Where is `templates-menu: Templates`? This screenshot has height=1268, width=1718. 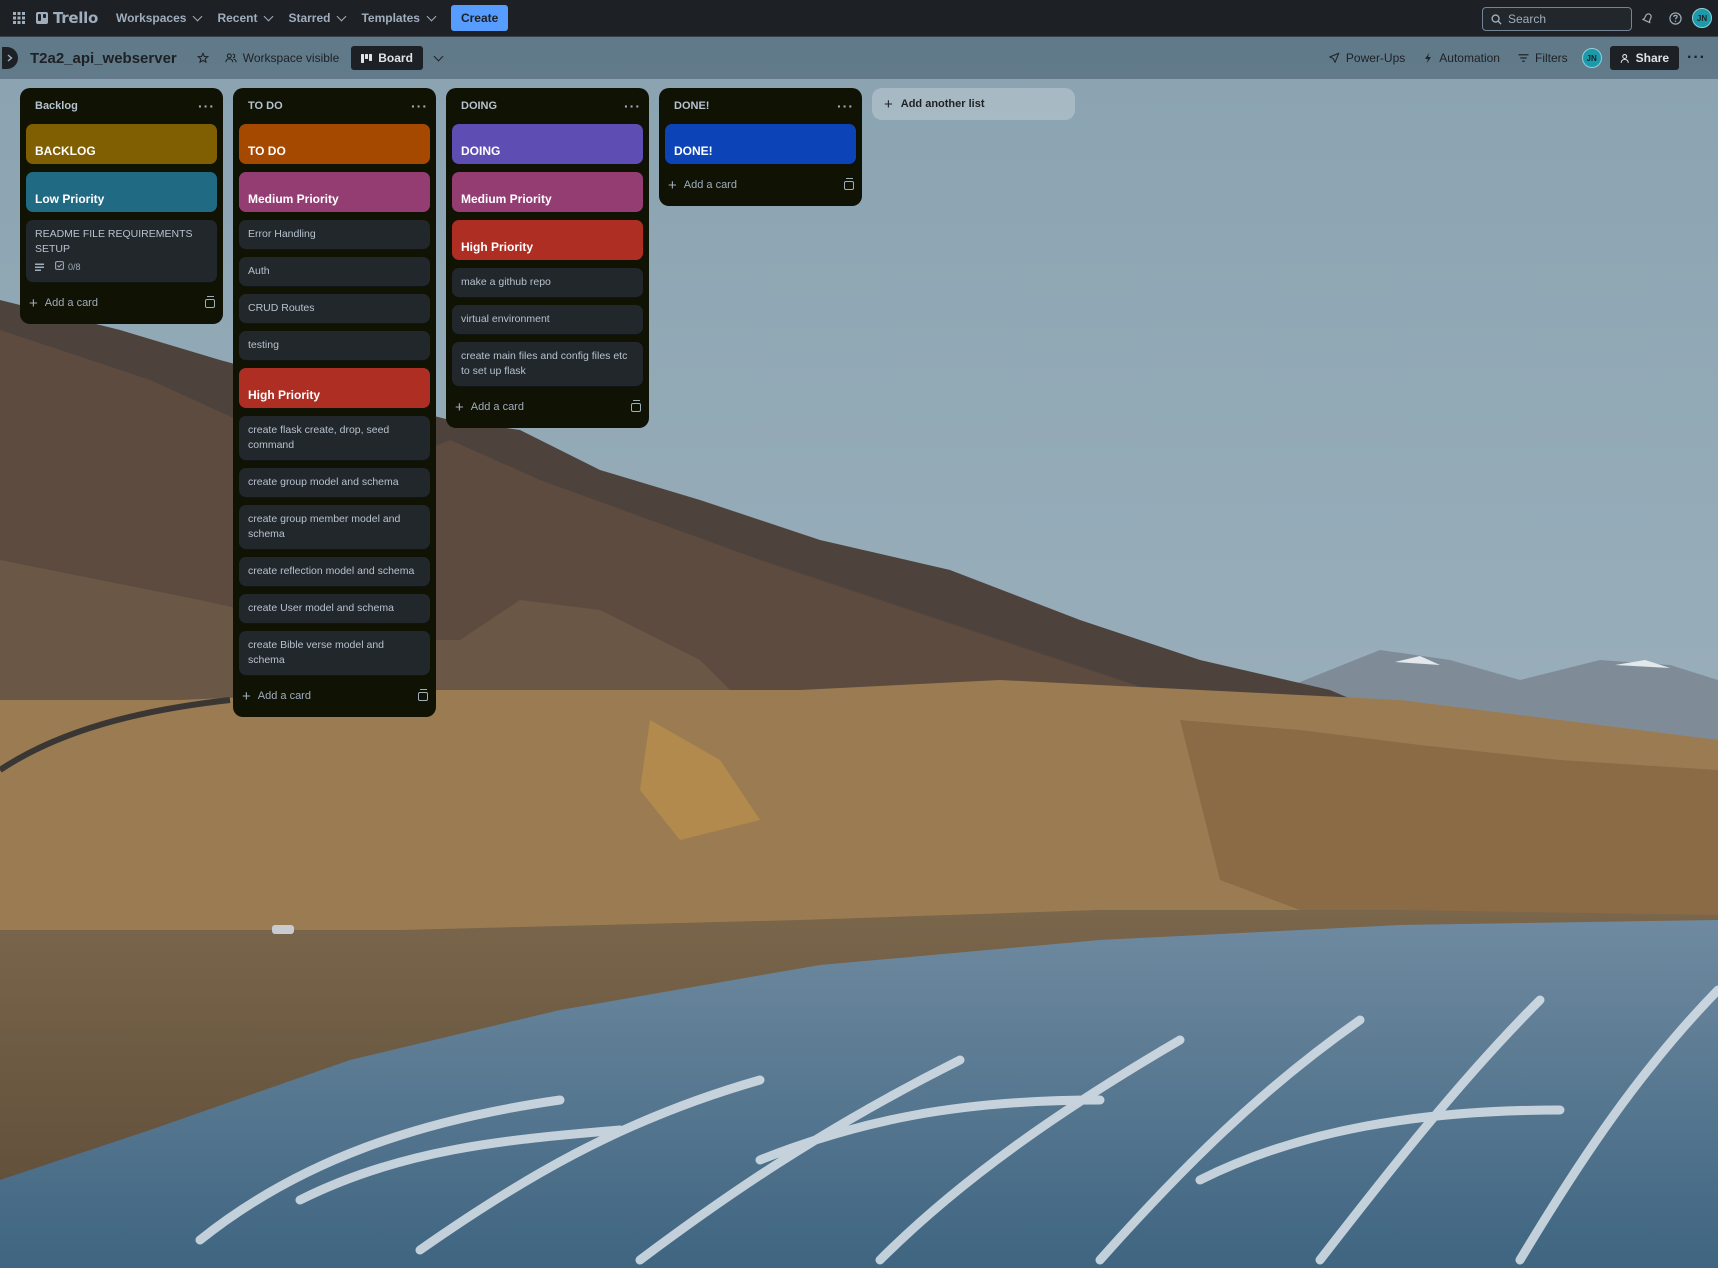
templates-menu: Templates is located at coordinates (397, 18).